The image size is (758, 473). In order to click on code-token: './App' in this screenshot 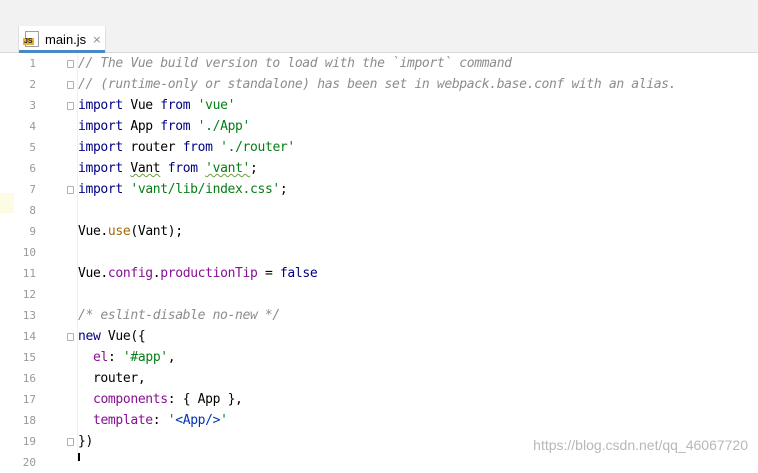, I will do `click(224, 126)`.